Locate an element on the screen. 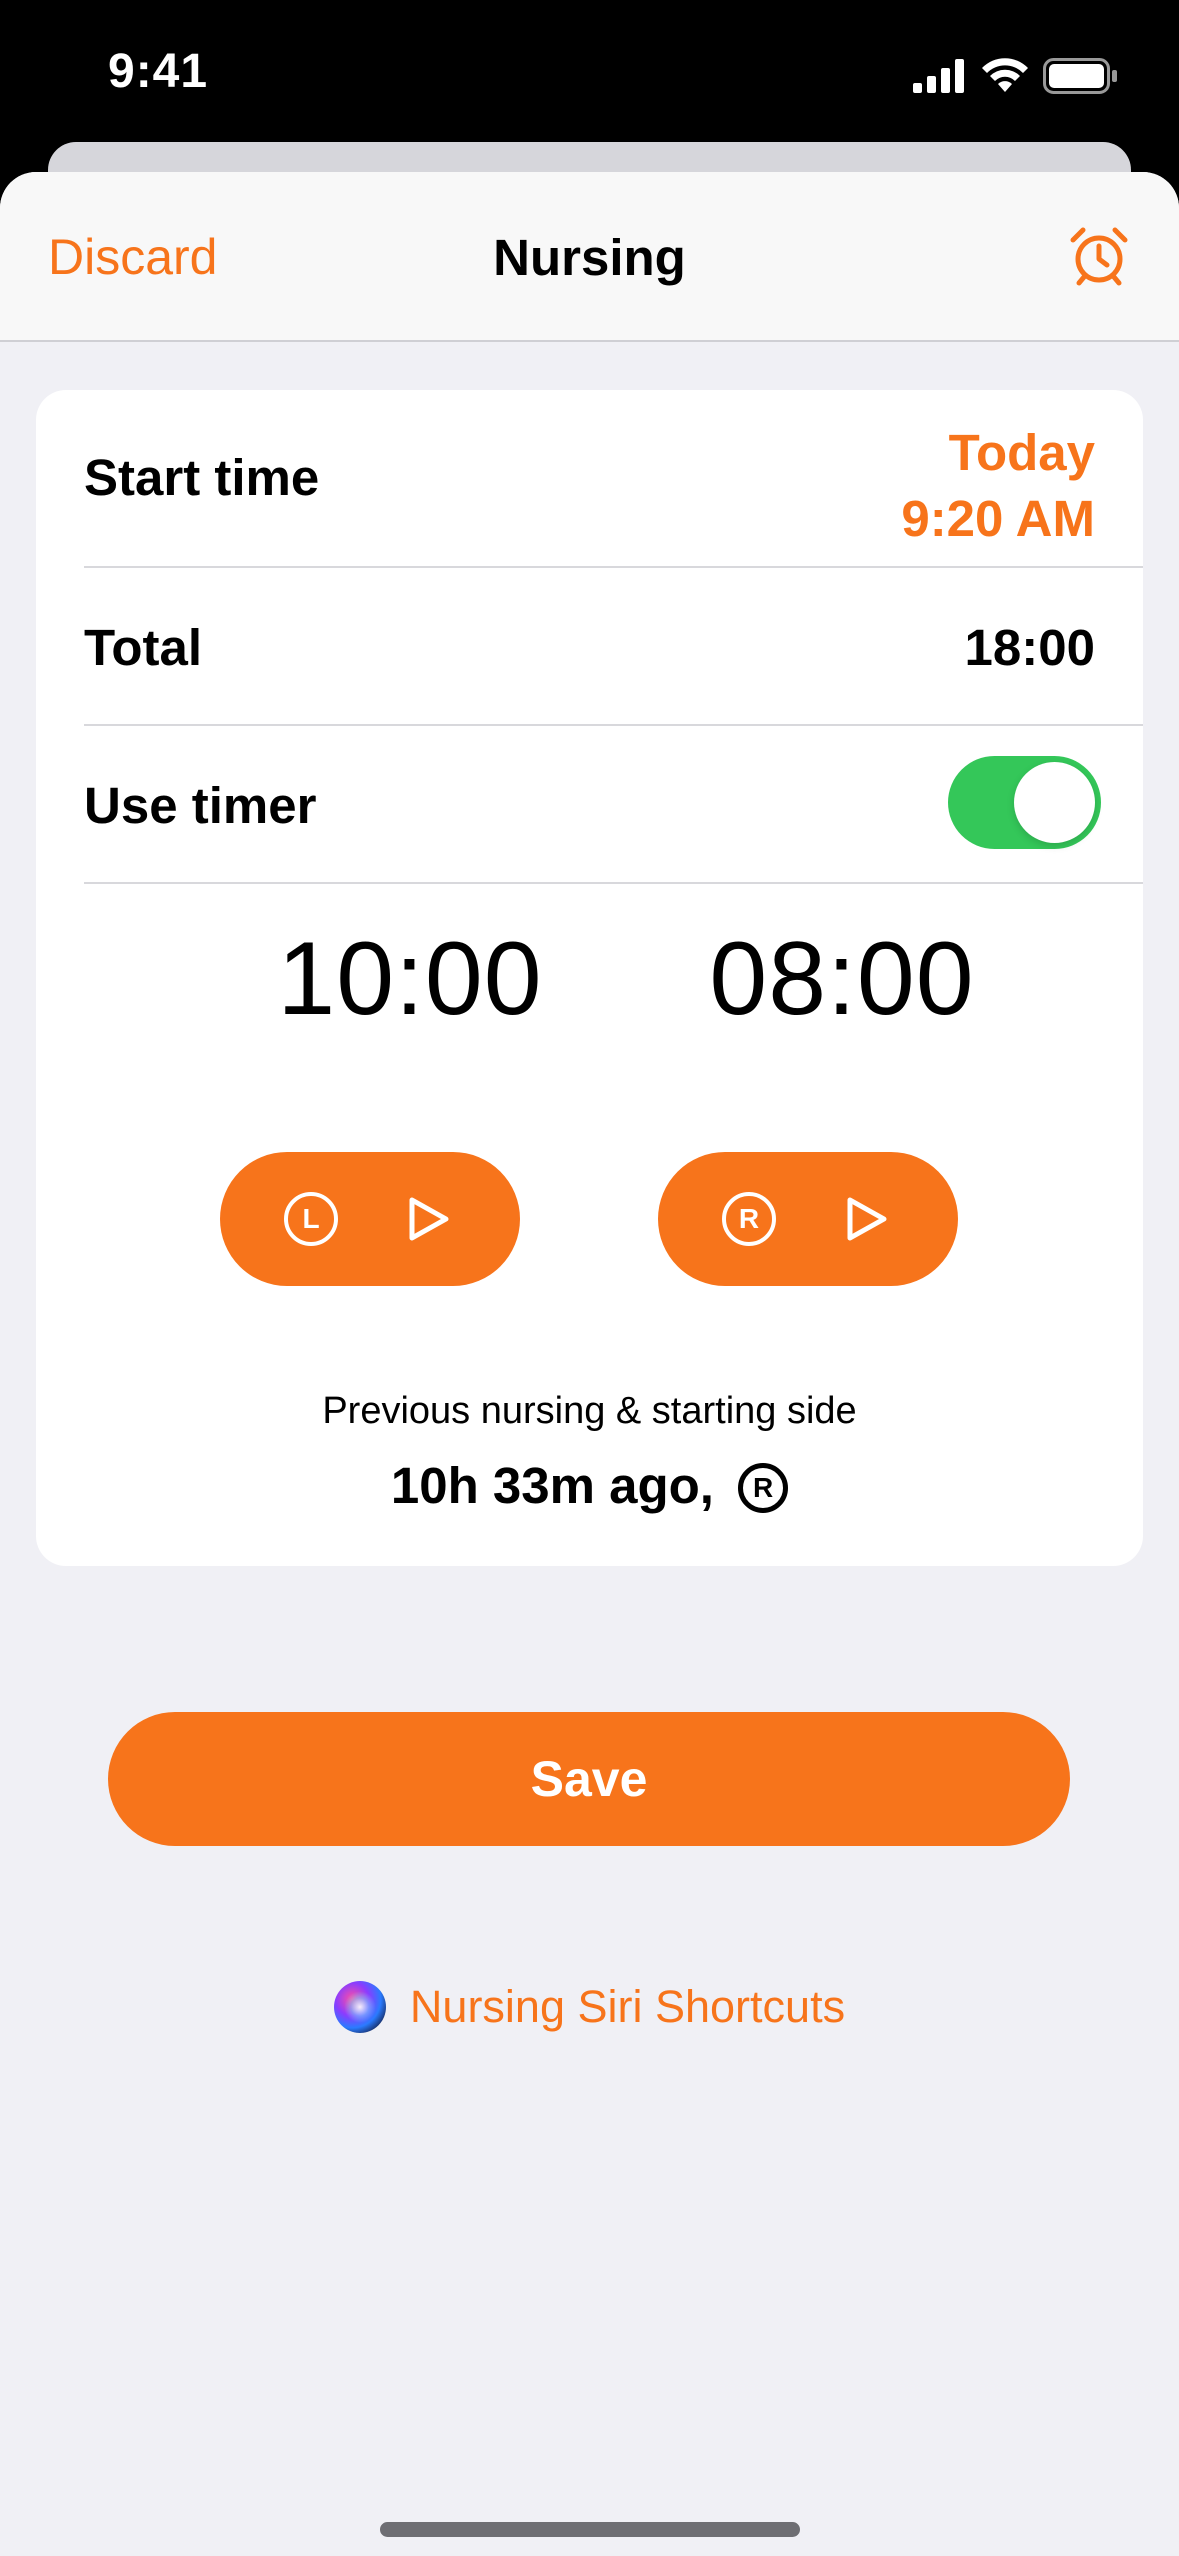  status-time: 9:41 is located at coordinates (158, 71).